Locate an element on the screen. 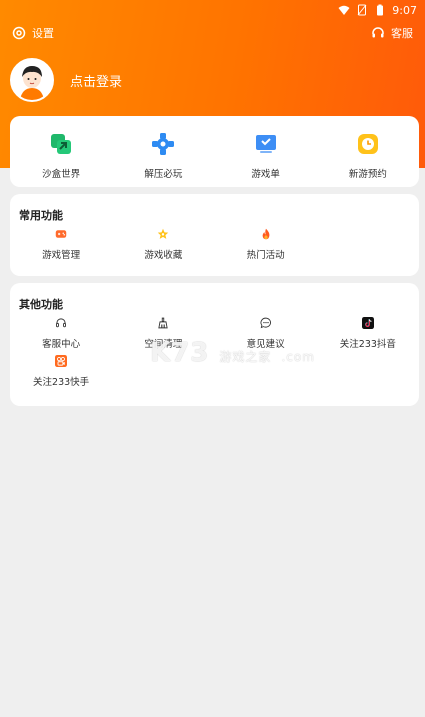 This screenshot has width=425, height=717. avatar is located at coordinates (32, 80).